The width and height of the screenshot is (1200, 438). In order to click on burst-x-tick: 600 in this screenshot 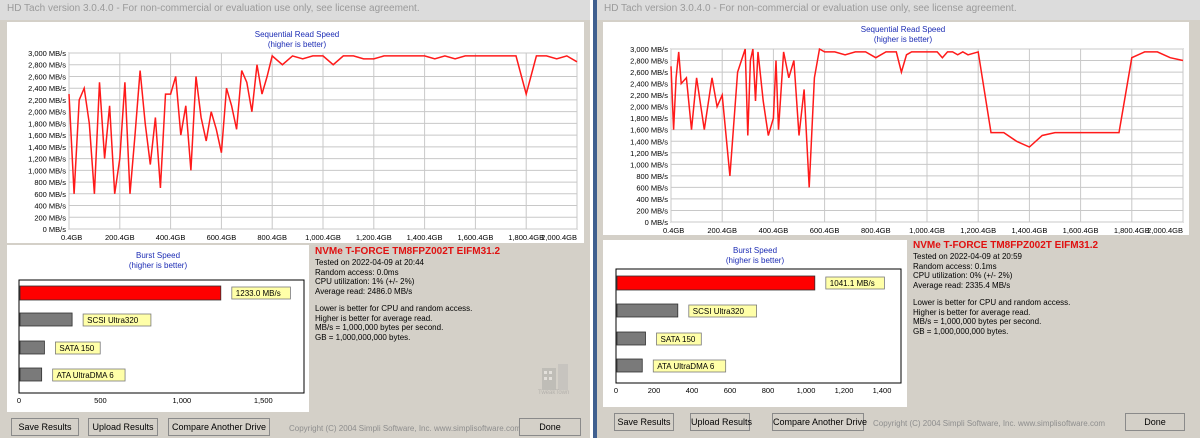, I will do `click(730, 390)`.